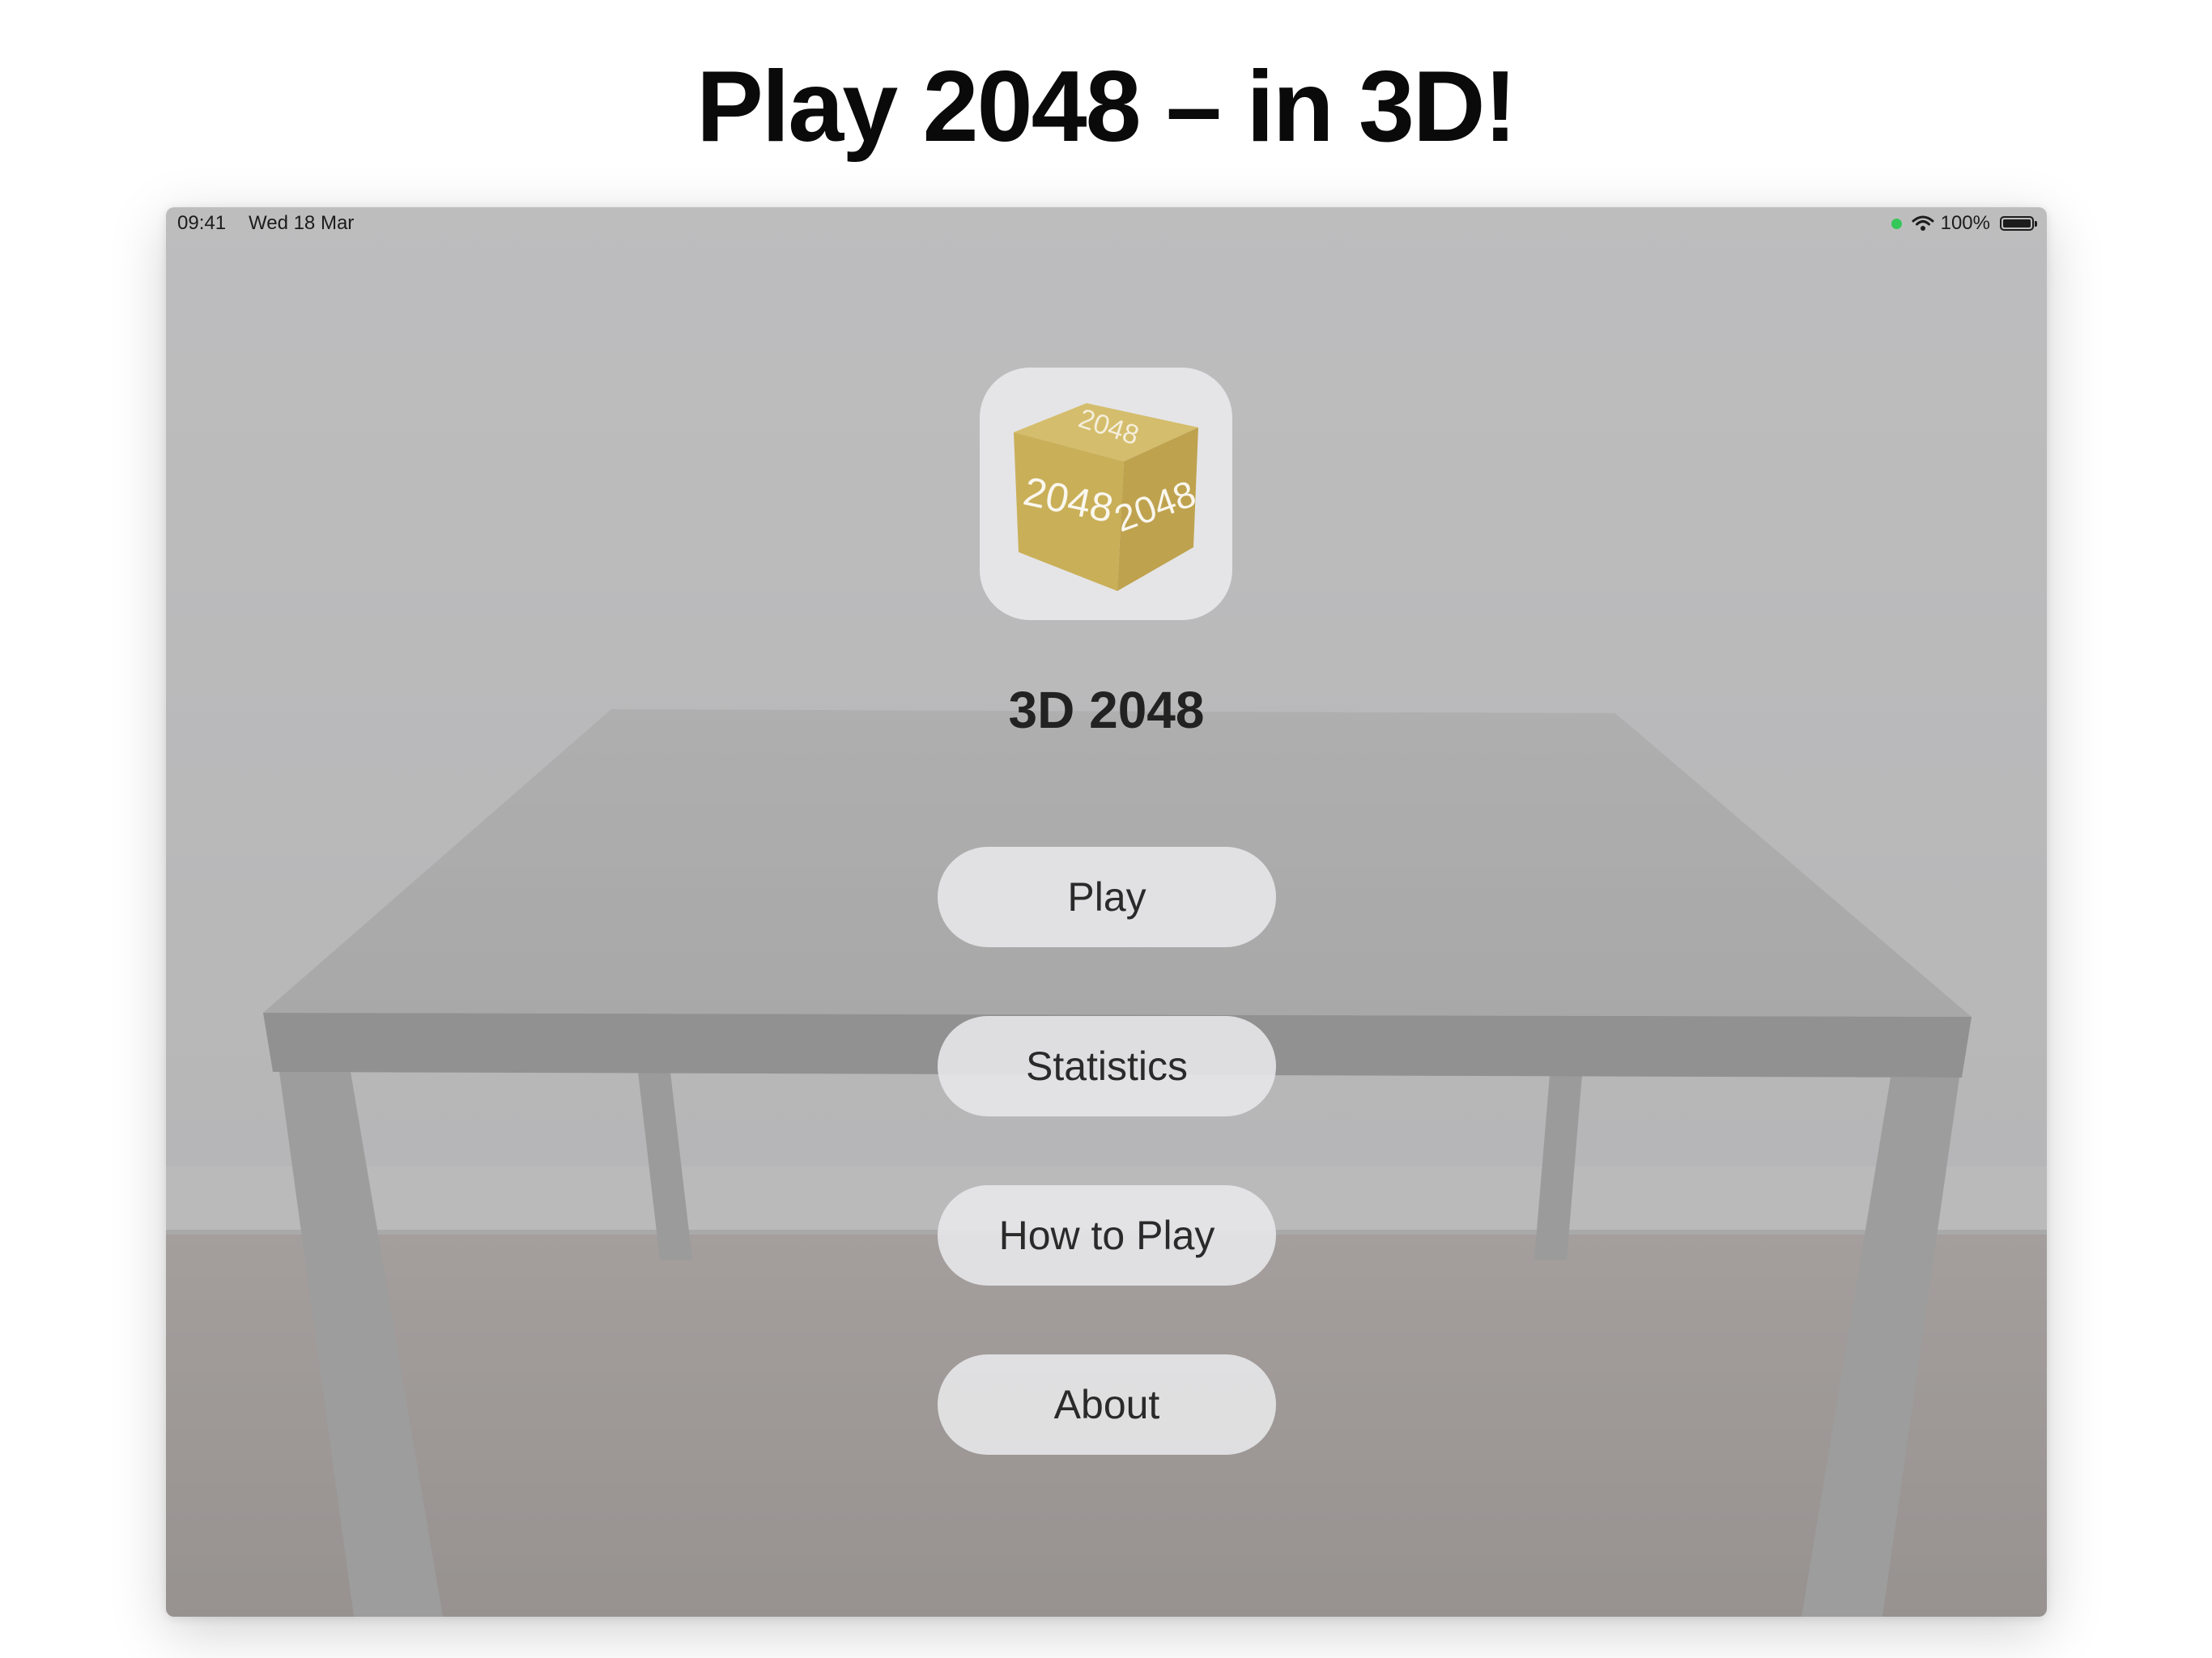 Image resolution: width=2212 pixels, height=1658 pixels. I want to click on status-time: 09:41, so click(202, 223).